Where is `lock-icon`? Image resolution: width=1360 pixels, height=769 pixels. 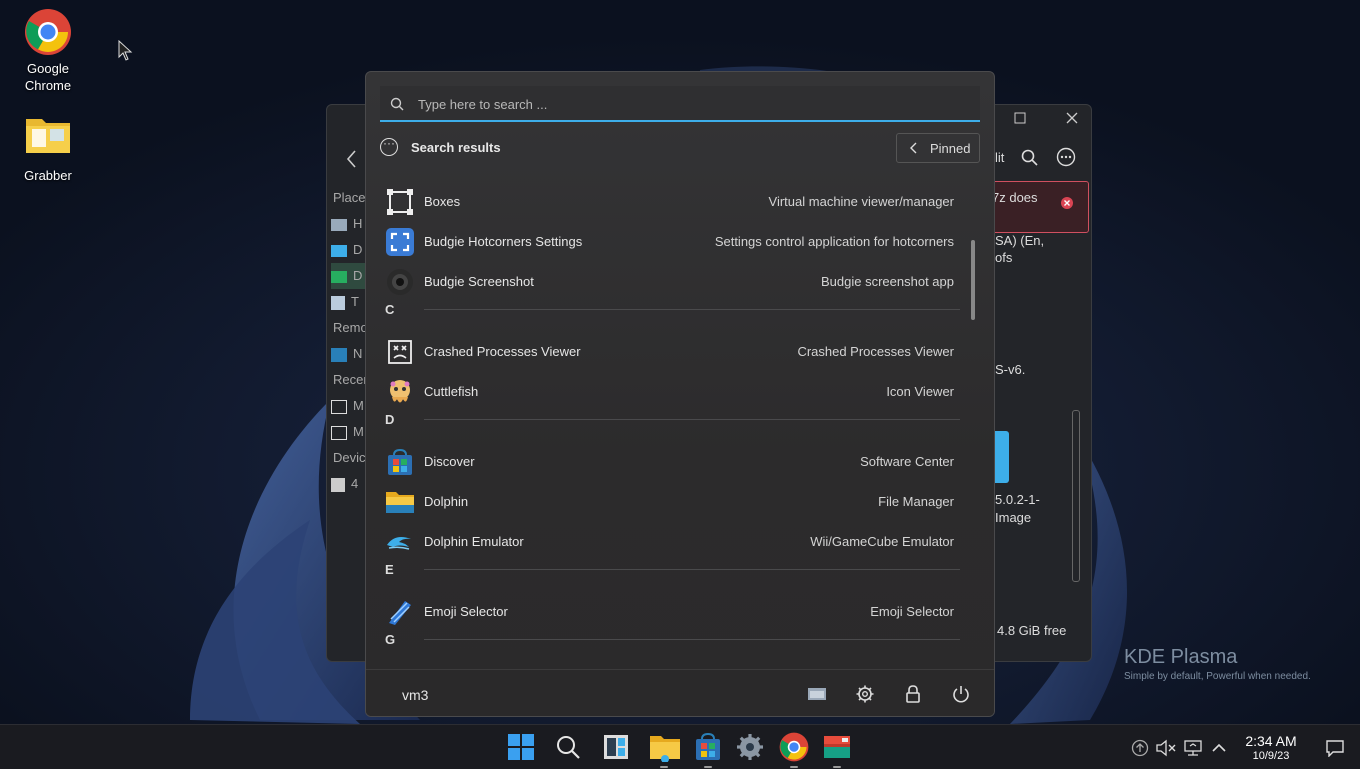
lock-icon is located at coordinates (913, 694).